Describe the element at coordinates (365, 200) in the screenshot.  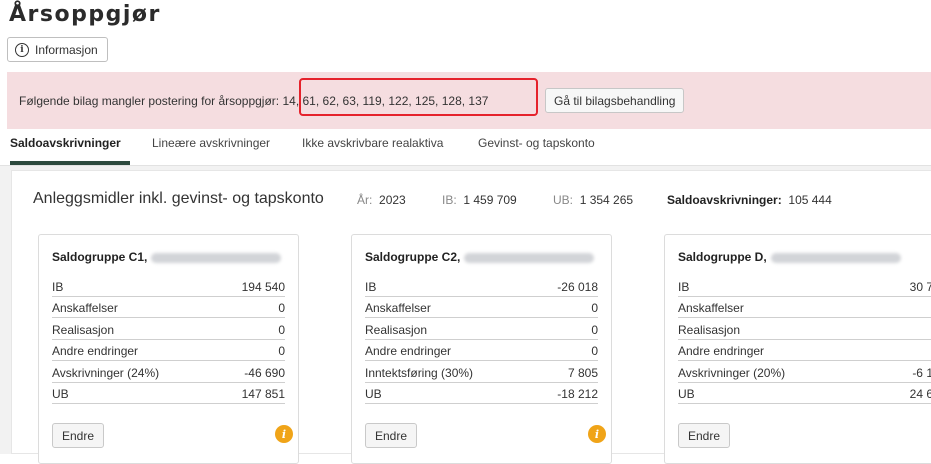
I see `year-label: År:` at that location.